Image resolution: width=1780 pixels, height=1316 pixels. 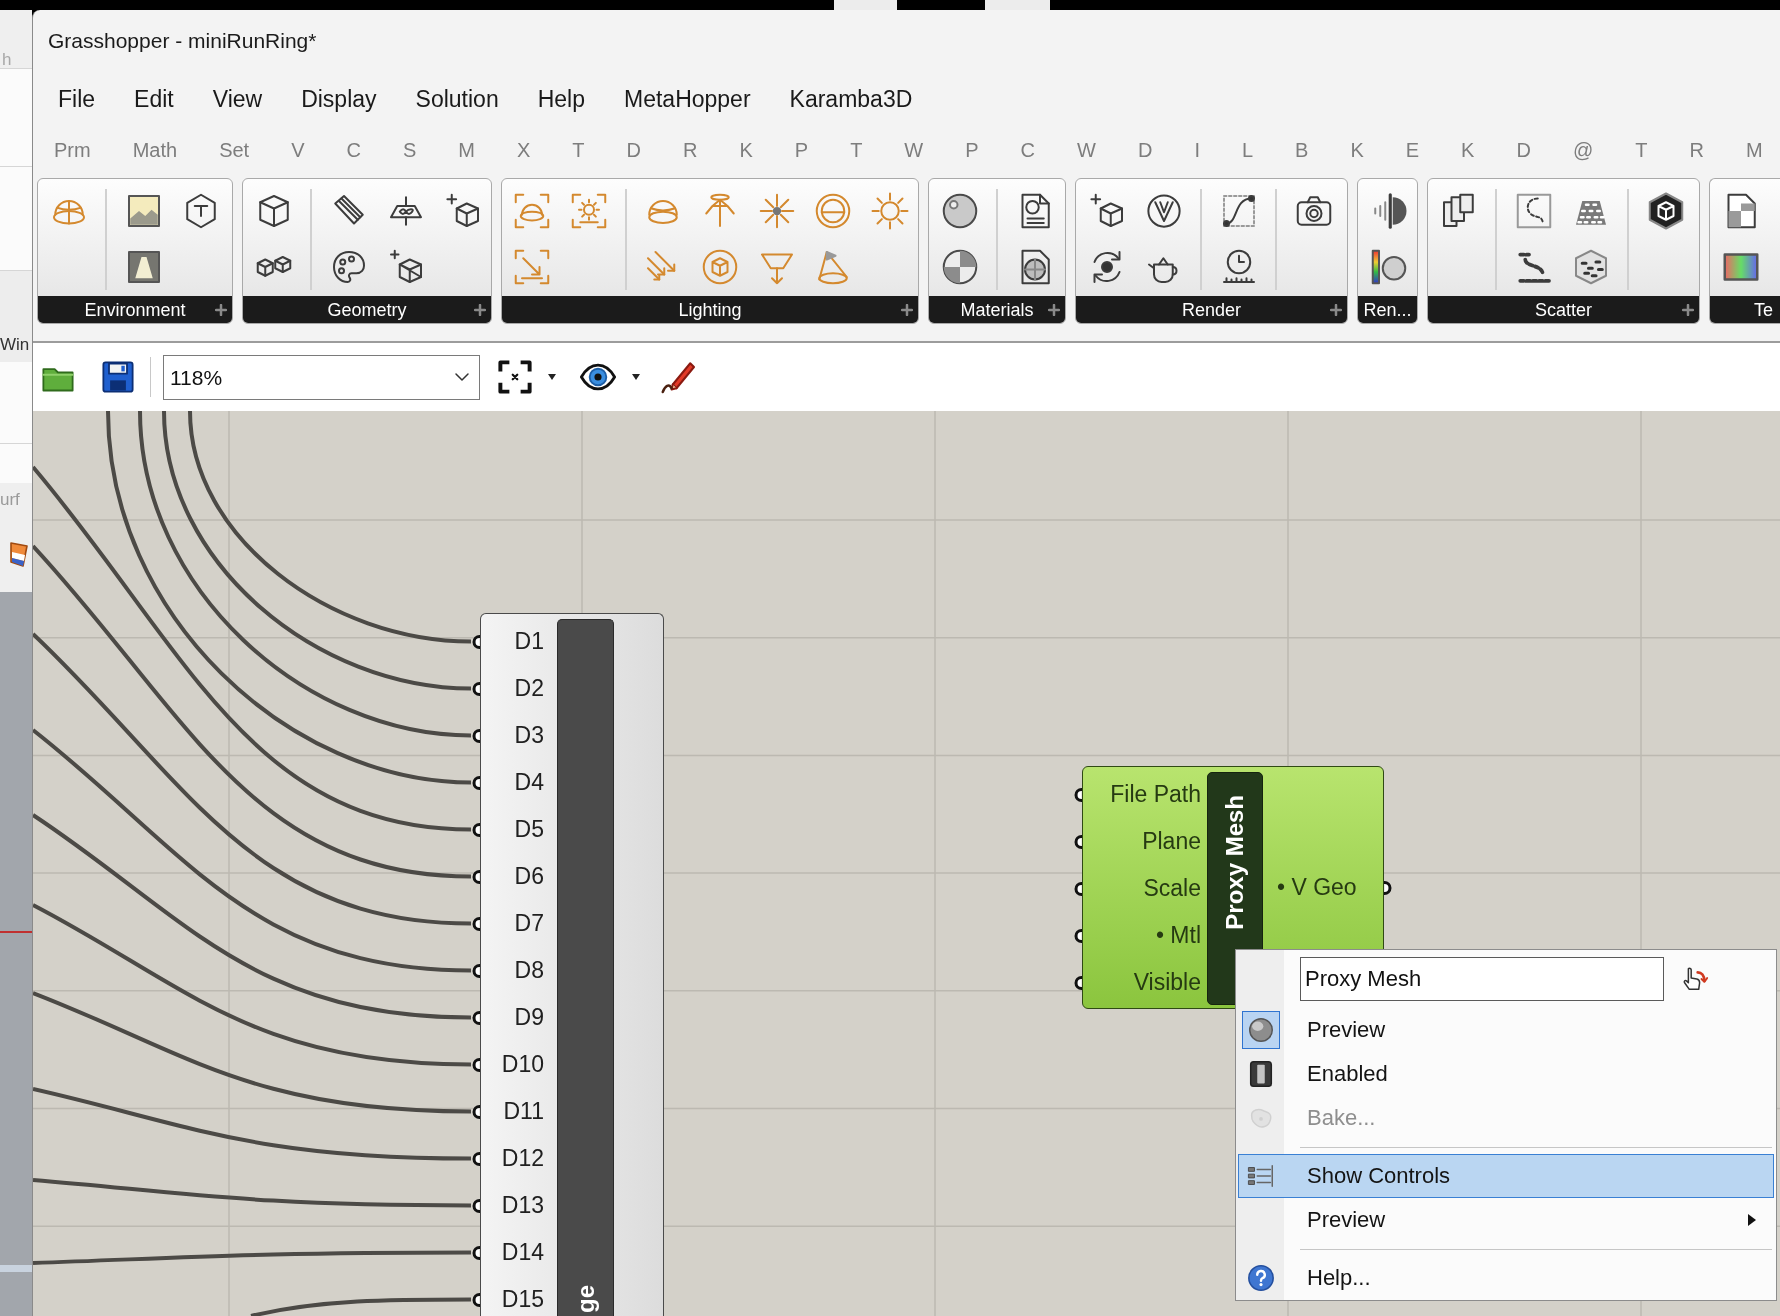 I want to click on input-label: D9, so click(x=529, y=1017).